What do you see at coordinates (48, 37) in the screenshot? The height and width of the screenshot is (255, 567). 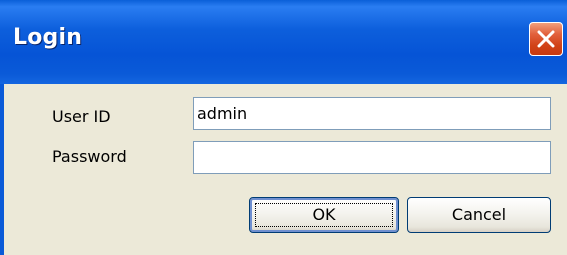 I see `window-title: Login` at bounding box center [48, 37].